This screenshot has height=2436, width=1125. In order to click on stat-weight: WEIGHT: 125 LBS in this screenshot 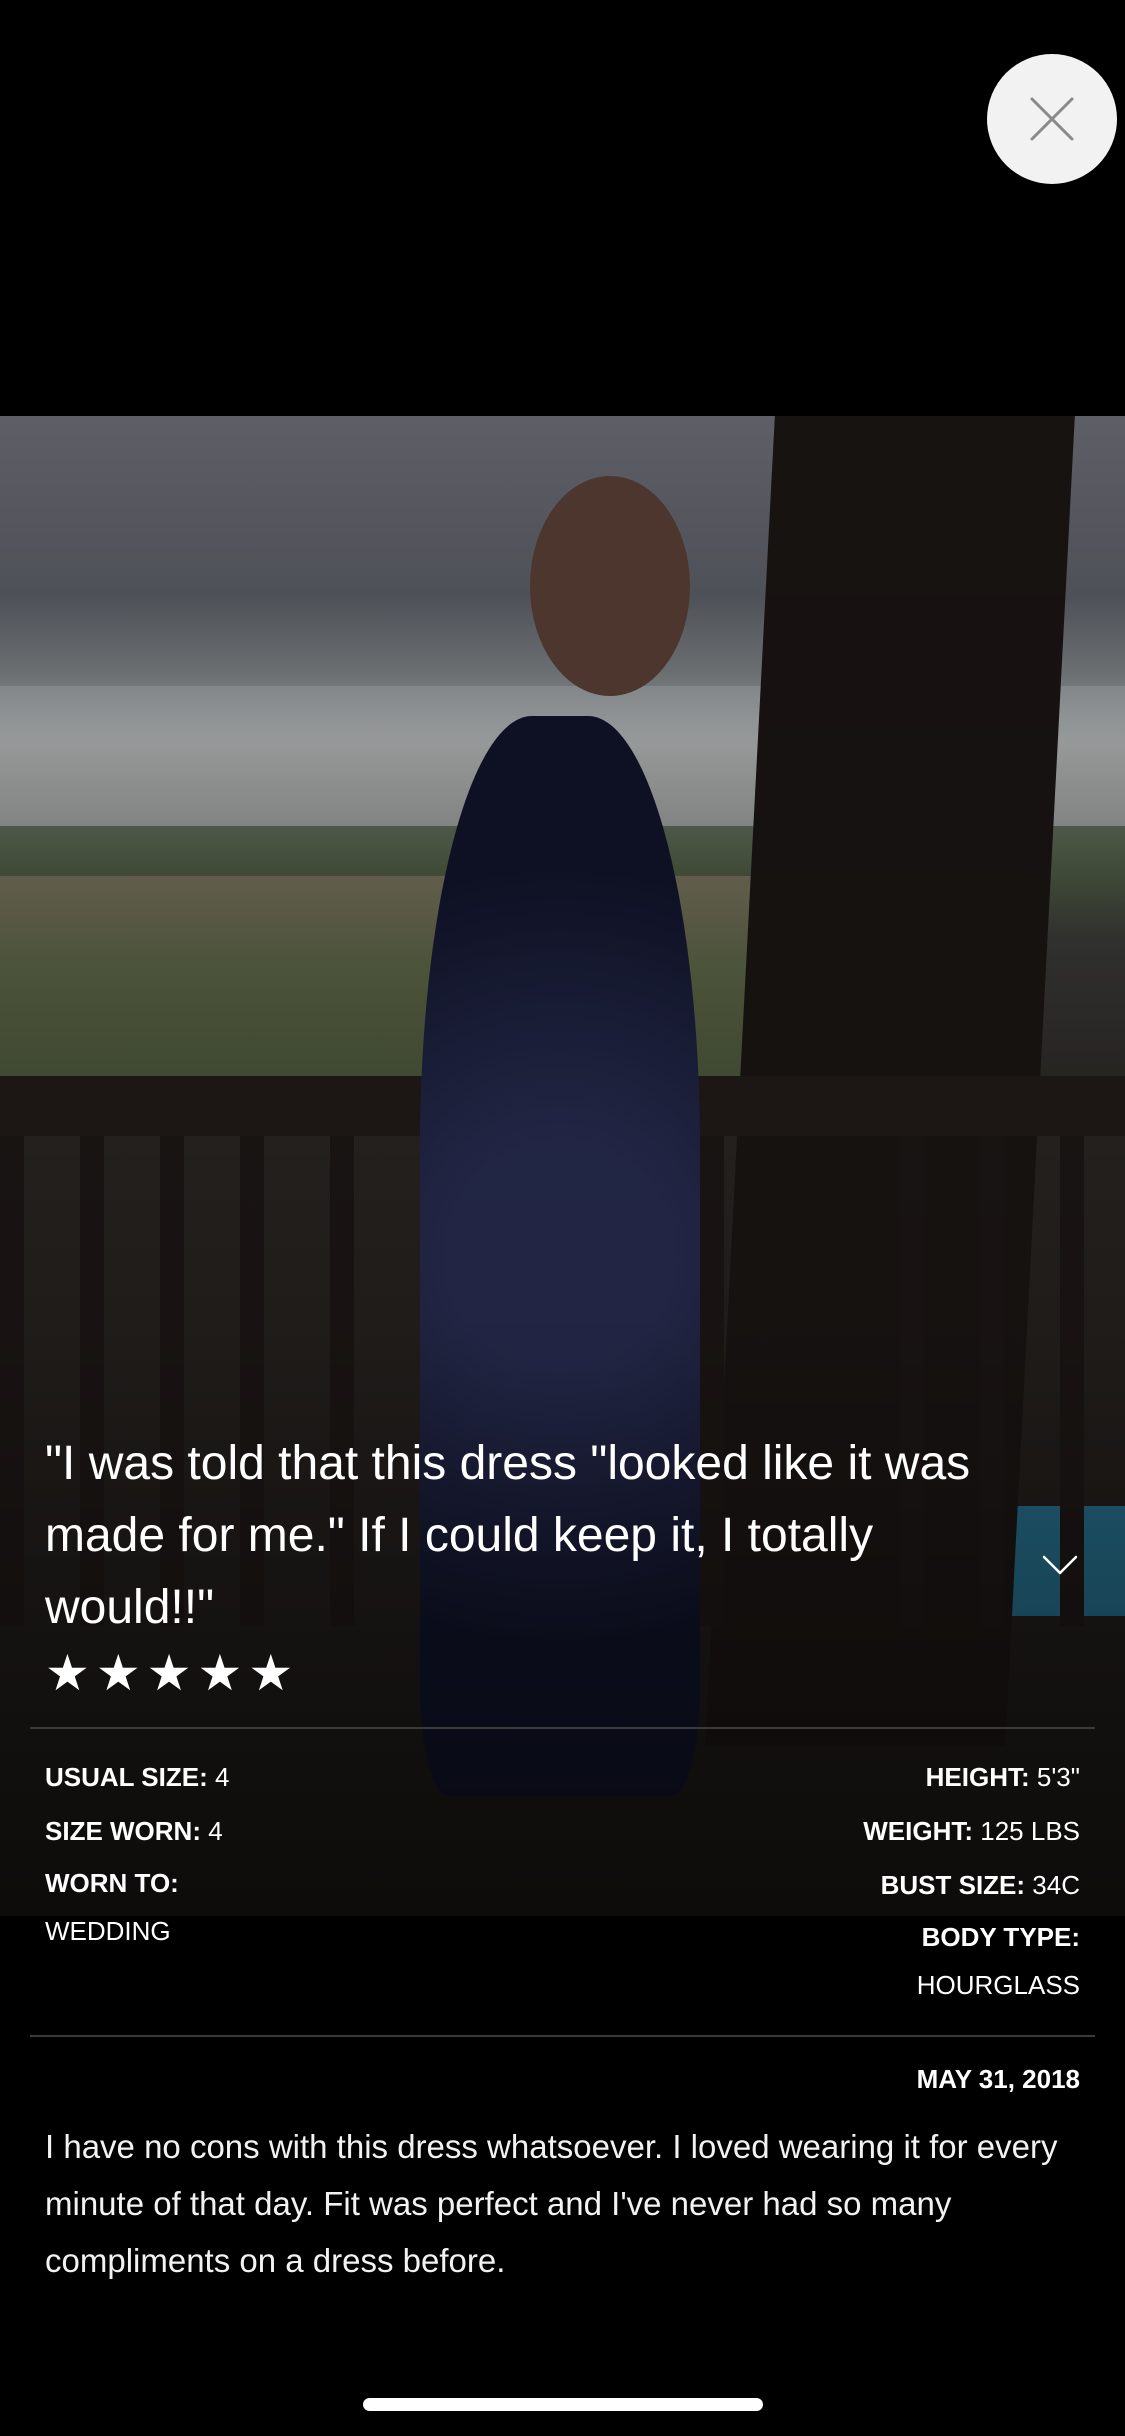, I will do `click(971, 1831)`.